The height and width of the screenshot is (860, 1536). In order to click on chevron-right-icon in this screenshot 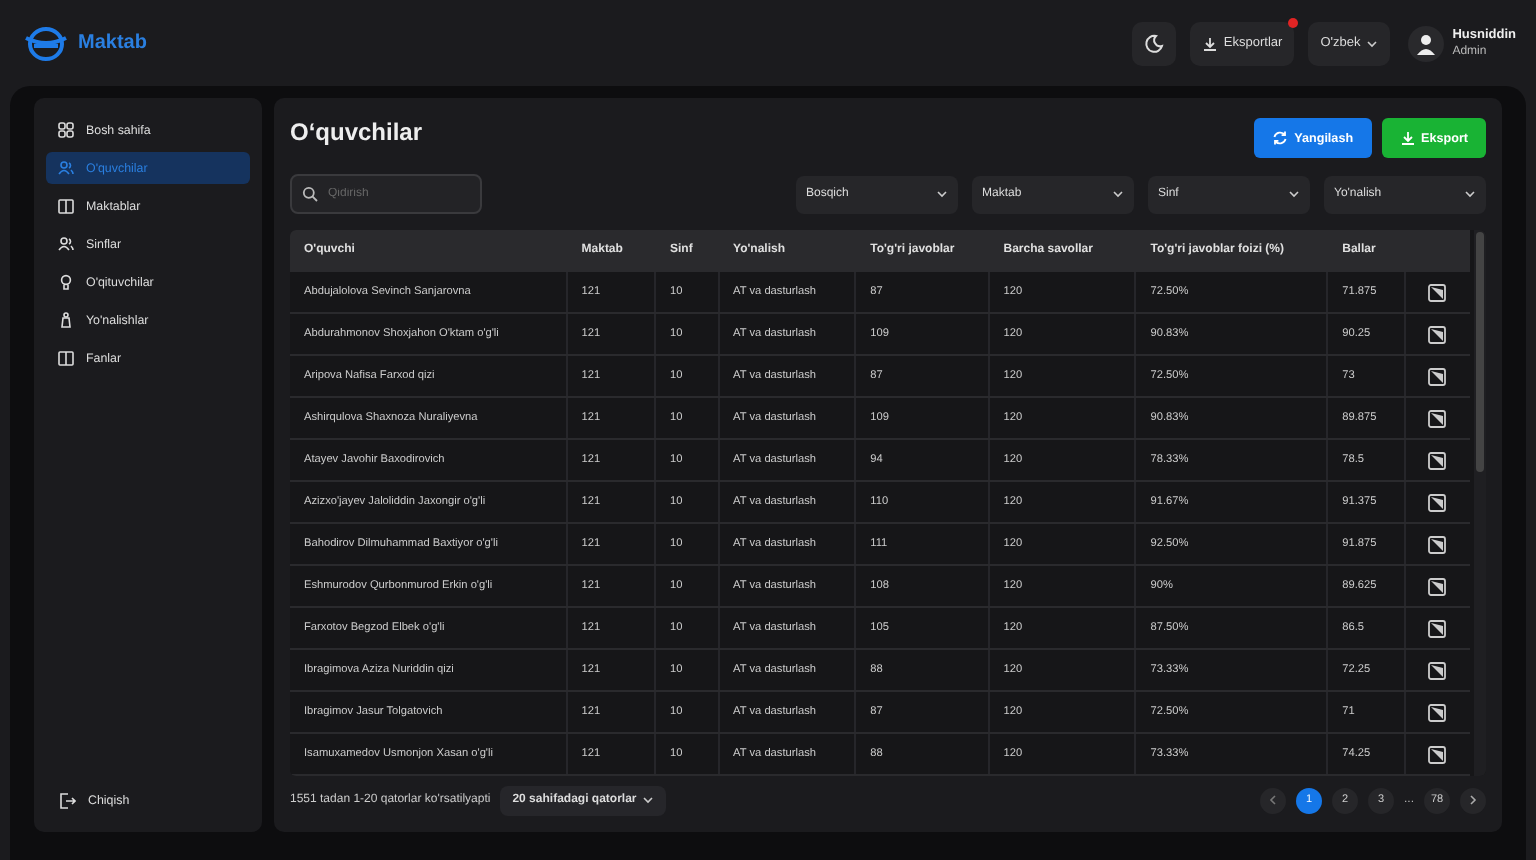, I will do `click(1473, 800)`.